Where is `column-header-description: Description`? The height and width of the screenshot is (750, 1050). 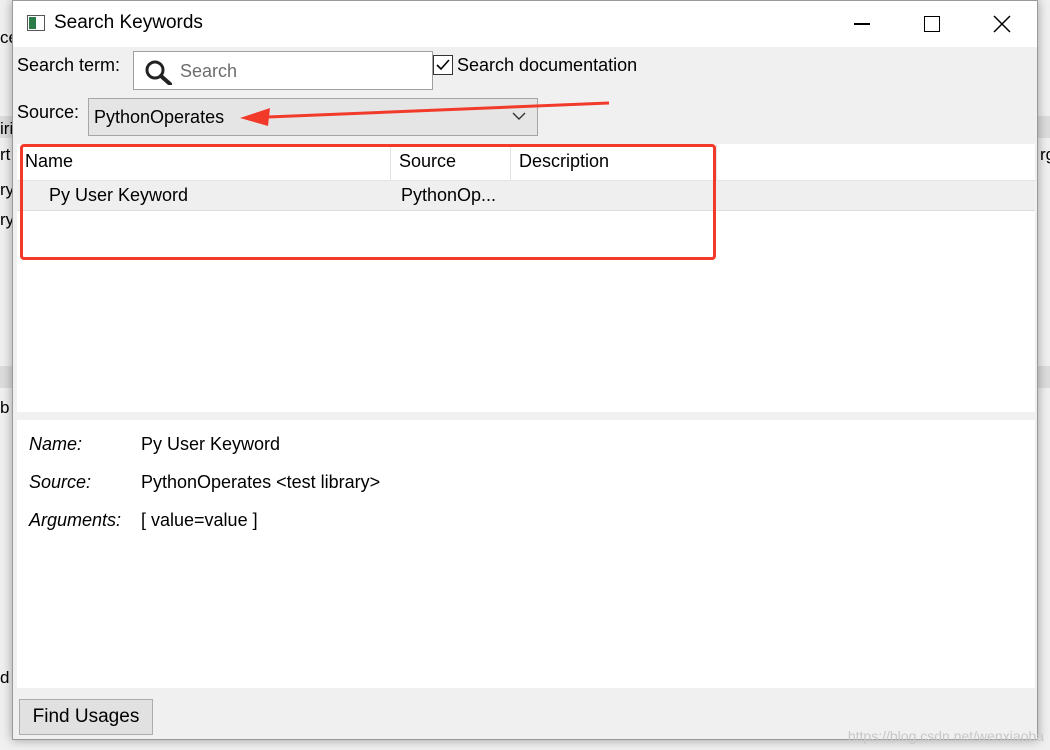
column-header-description: Description is located at coordinates (614, 162).